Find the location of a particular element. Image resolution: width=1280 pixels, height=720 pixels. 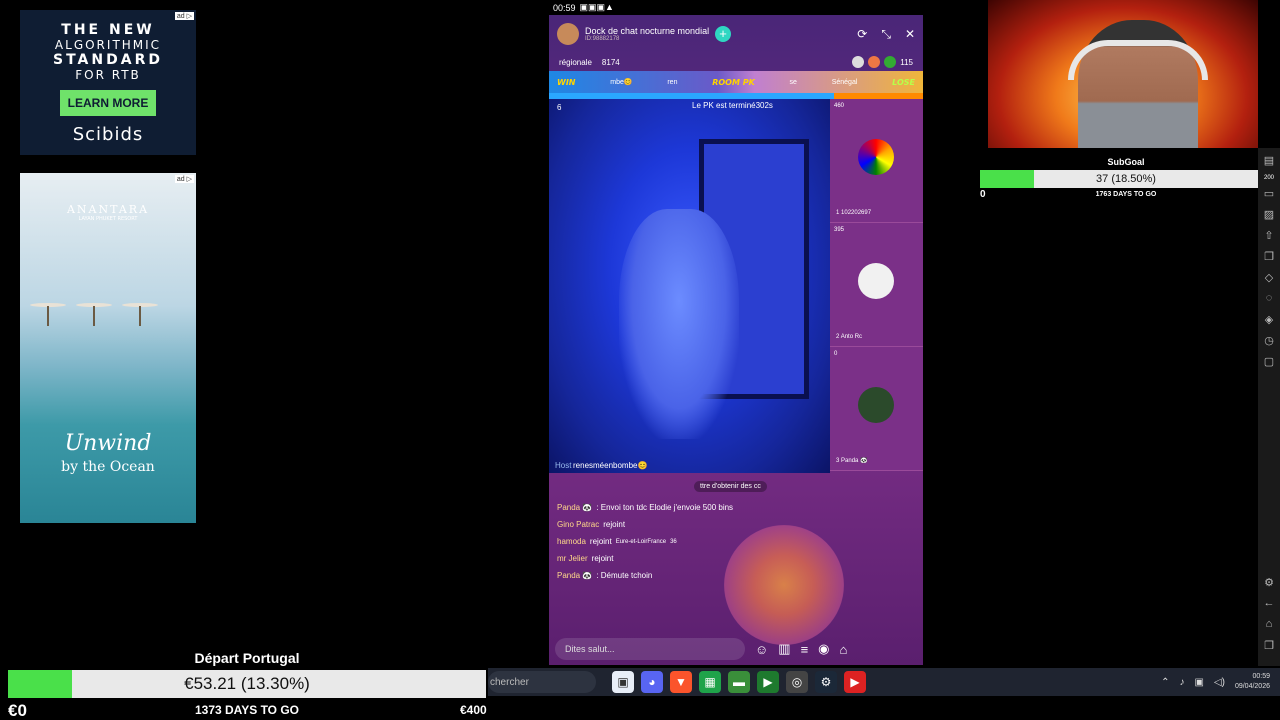

room-subbar: régionale 8174 115 is located at coordinates (736, 62).